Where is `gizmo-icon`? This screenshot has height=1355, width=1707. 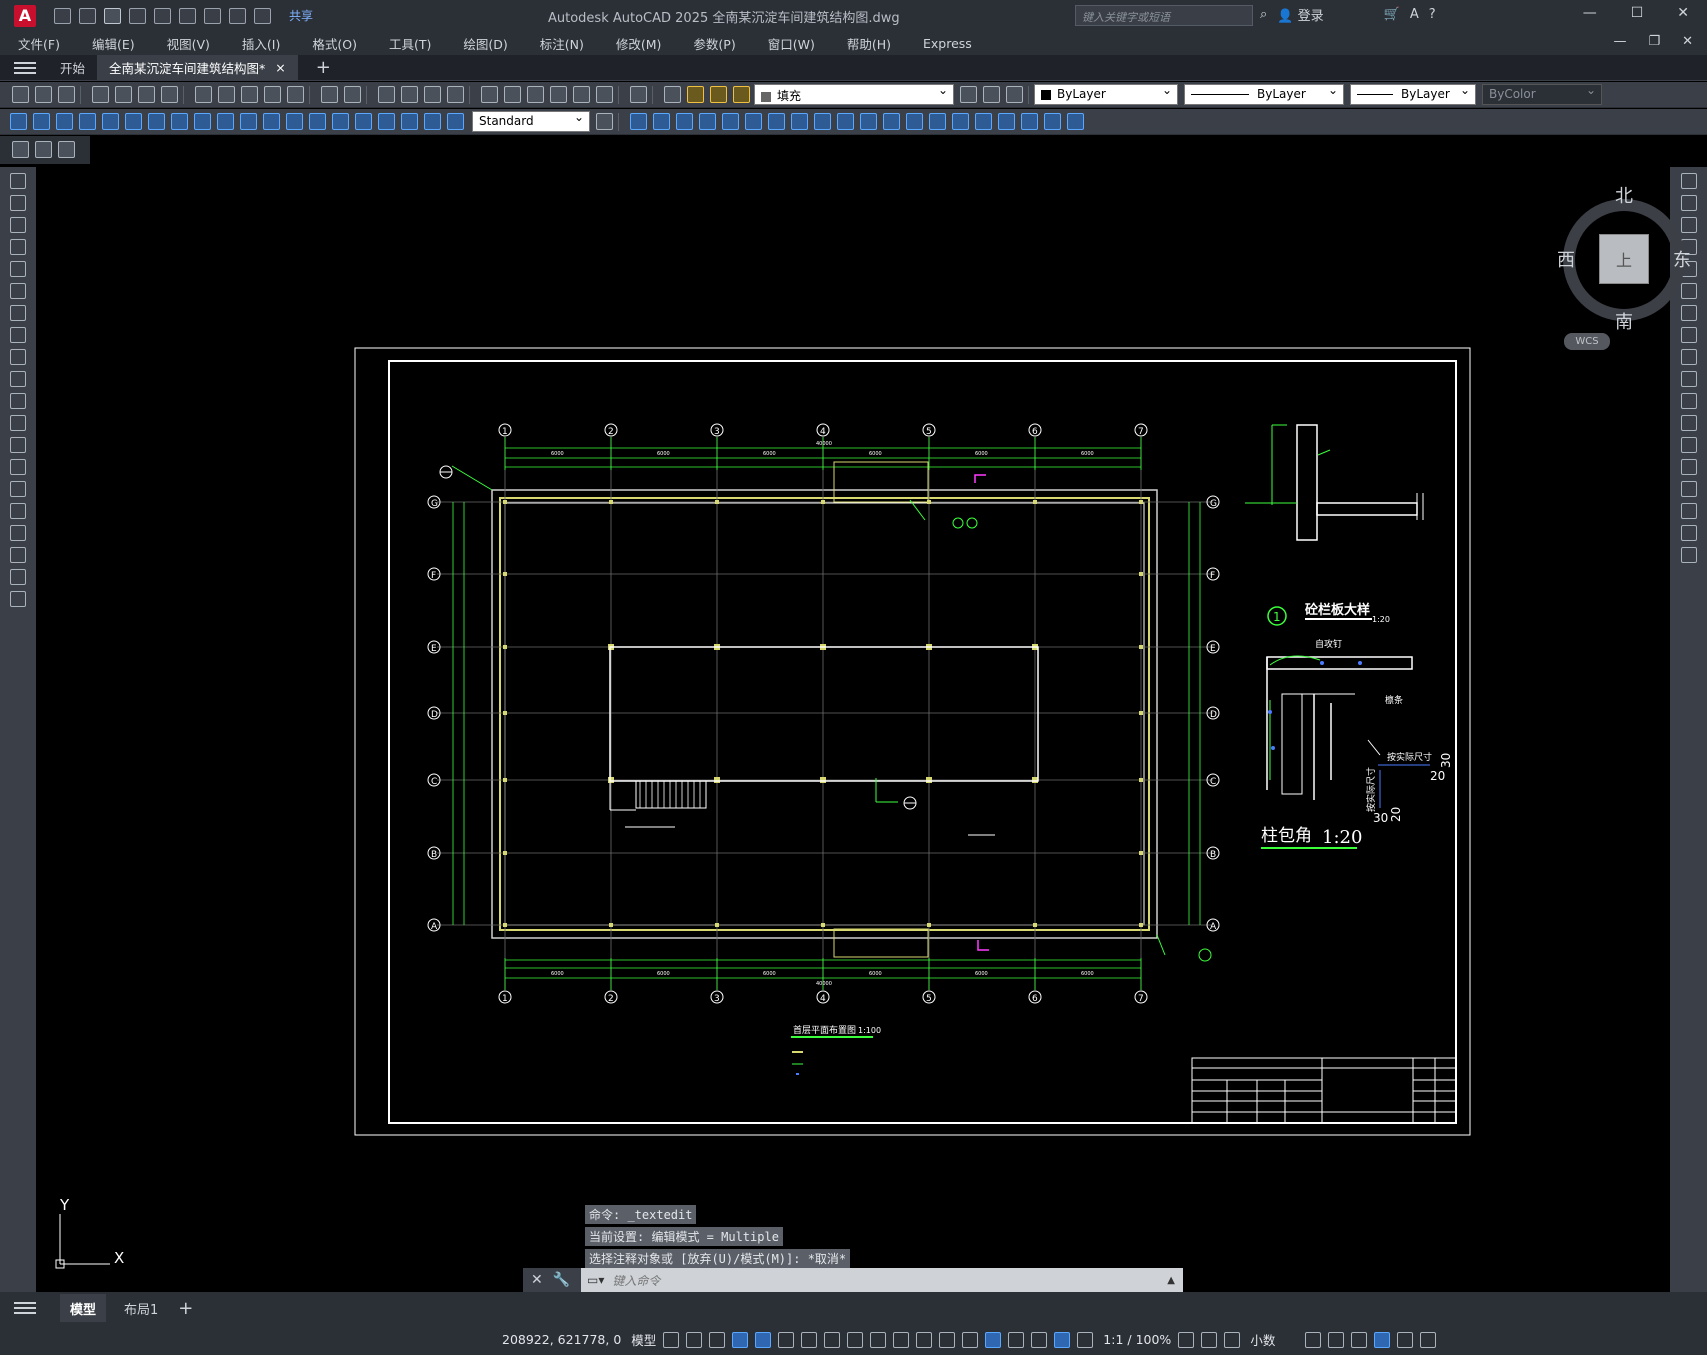
gizmo-icon is located at coordinates (1016, 1339).